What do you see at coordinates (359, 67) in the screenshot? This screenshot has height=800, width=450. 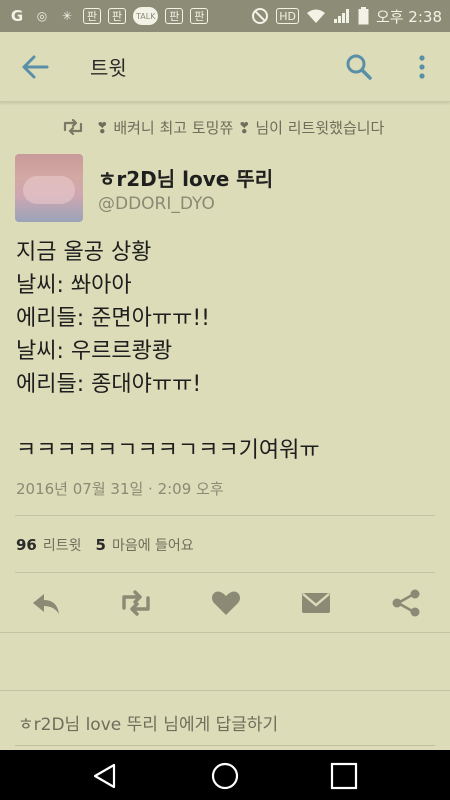 I see `search-icon` at bounding box center [359, 67].